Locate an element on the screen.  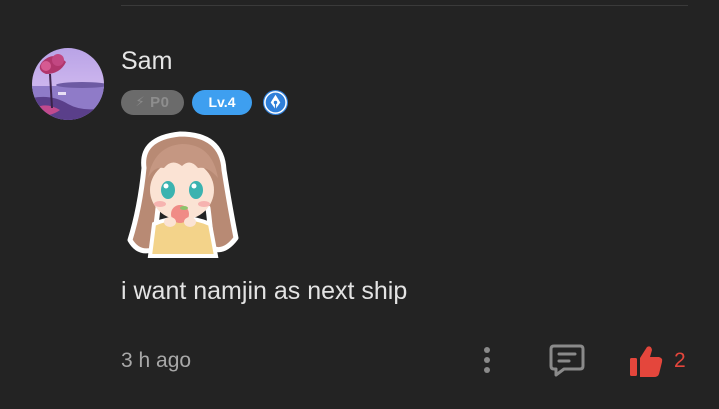
user-badges: ⚡ P0 Lv.4 is located at coordinates (205, 102).